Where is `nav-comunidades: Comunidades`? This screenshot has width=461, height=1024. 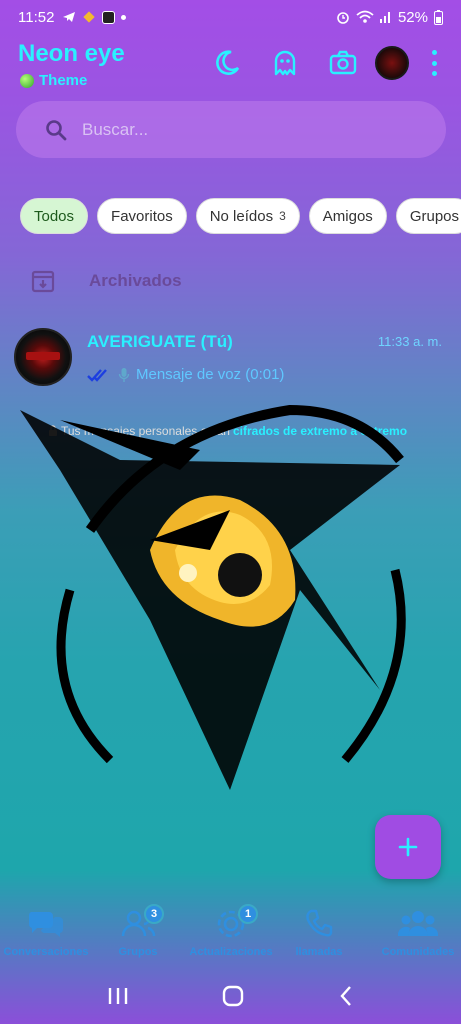
nav-comunidades: Comunidades is located at coordinates (418, 933).